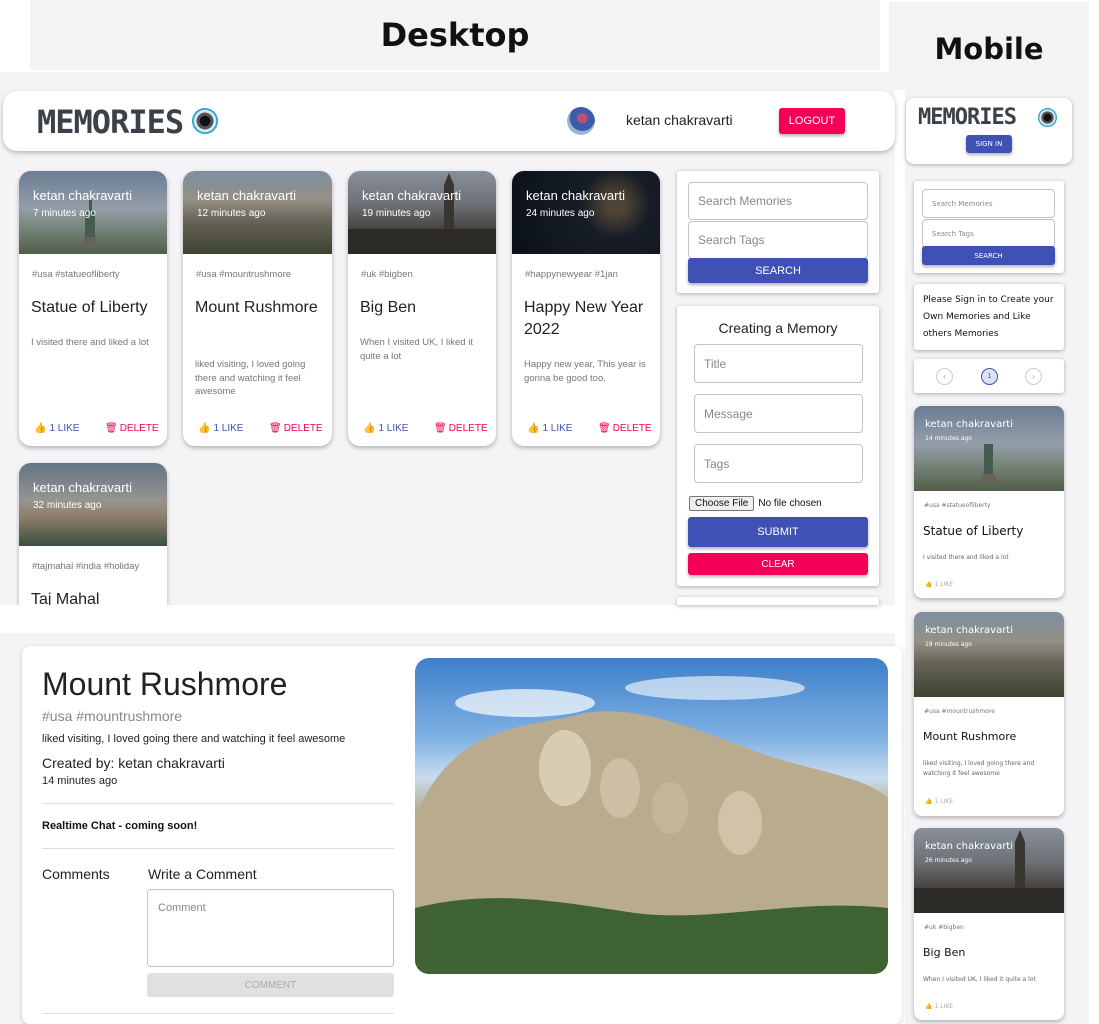 The image size is (1099, 1024). I want to click on mobile-search-panel: Search Memories Search Tags SEARCH, so click(989, 227).